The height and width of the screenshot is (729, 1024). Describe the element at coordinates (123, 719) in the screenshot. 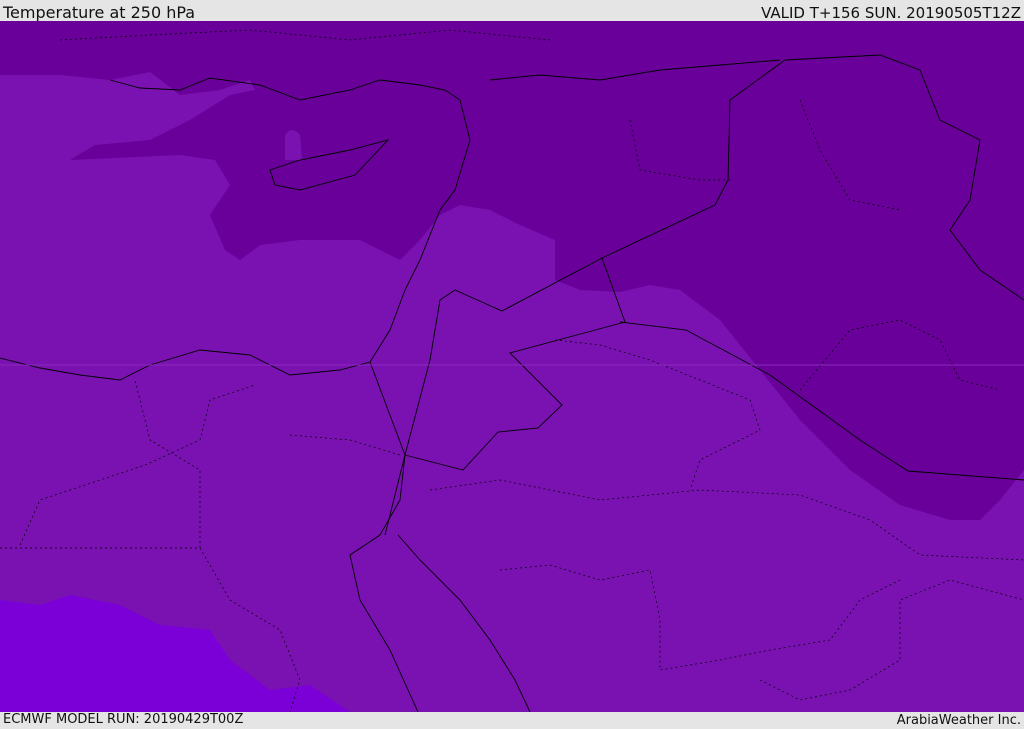

I see `model-run: ECMWF MODEL RUN: 20190429T00Z` at that location.